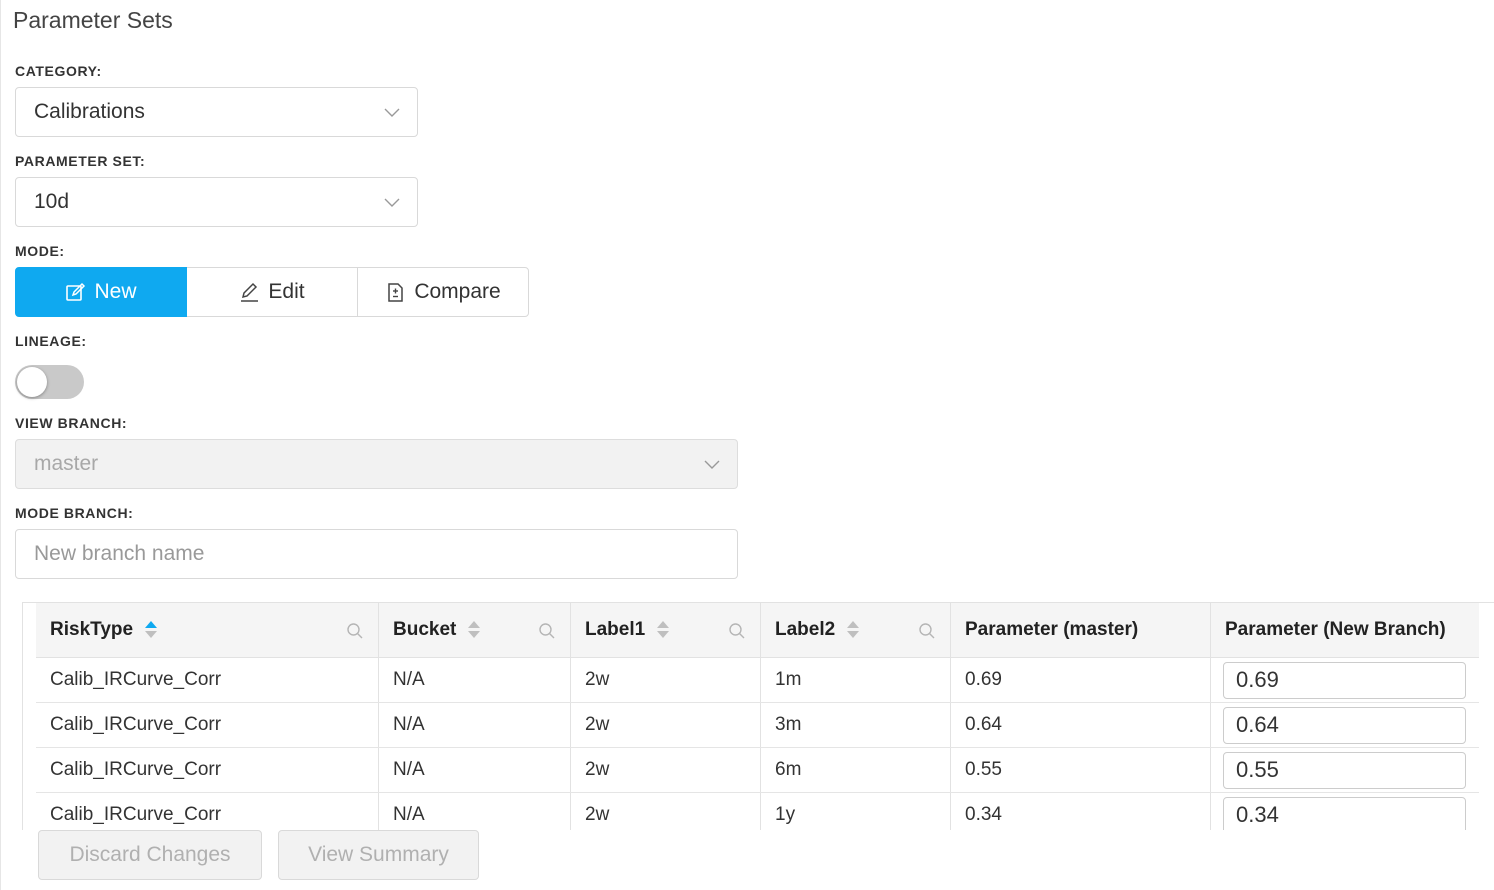  What do you see at coordinates (74, 513) in the screenshot?
I see `mode-branch-label: MODE BRANCH:` at bounding box center [74, 513].